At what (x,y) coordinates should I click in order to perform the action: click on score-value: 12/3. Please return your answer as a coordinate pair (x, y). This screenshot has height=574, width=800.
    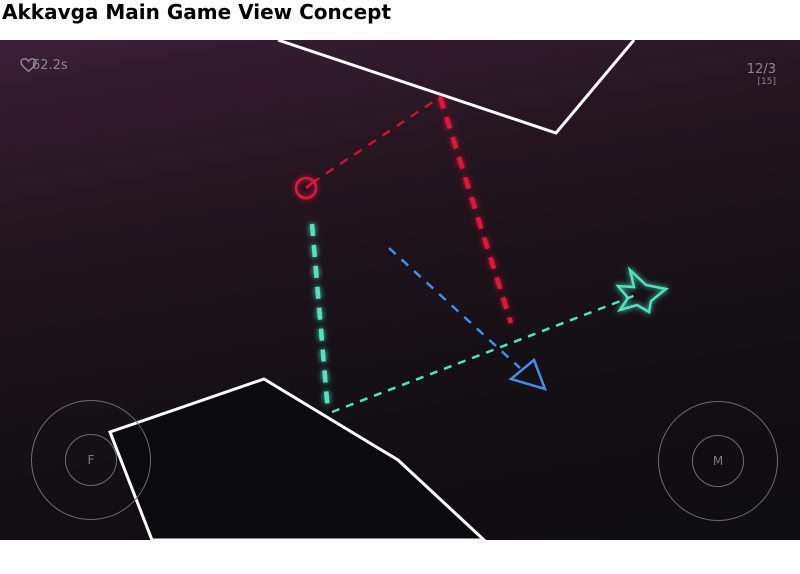
    Looking at the image, I should click on (761, 69).